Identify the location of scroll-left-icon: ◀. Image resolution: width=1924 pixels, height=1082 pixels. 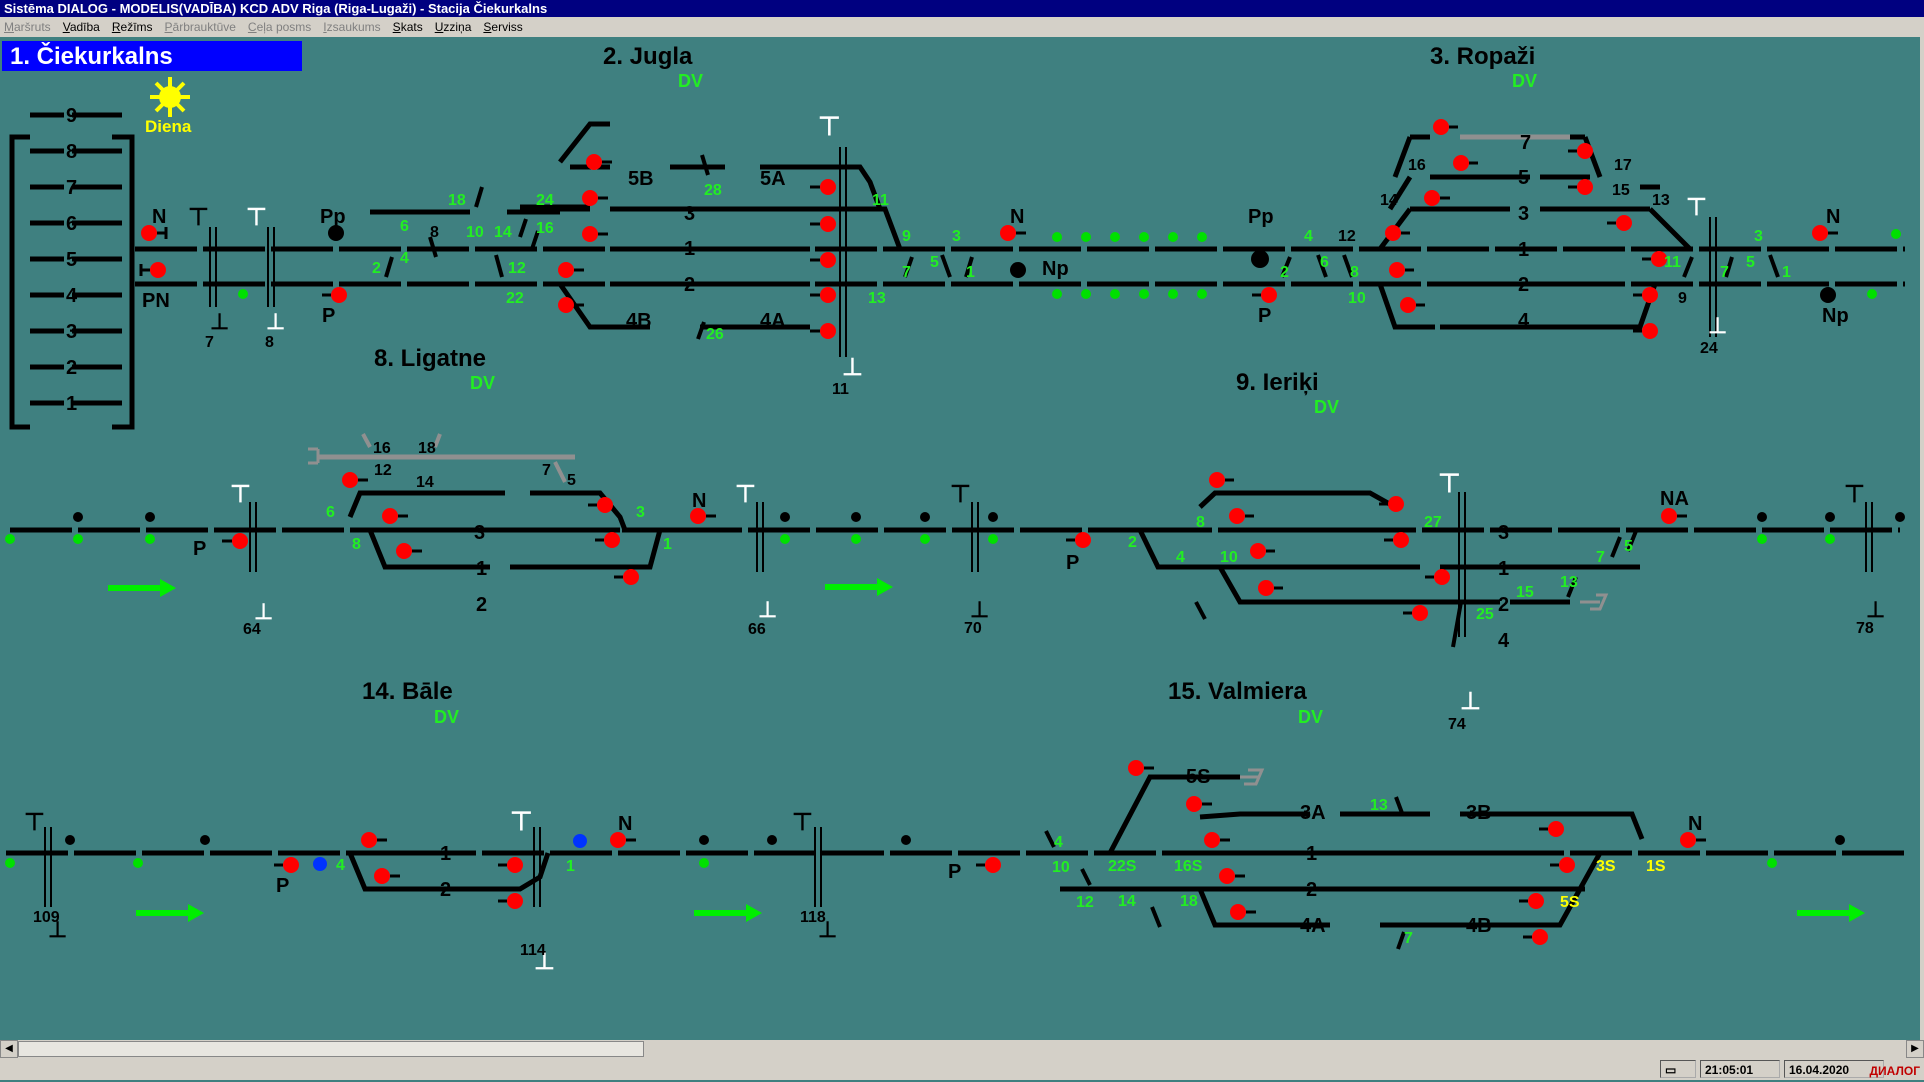
(9, 1049).